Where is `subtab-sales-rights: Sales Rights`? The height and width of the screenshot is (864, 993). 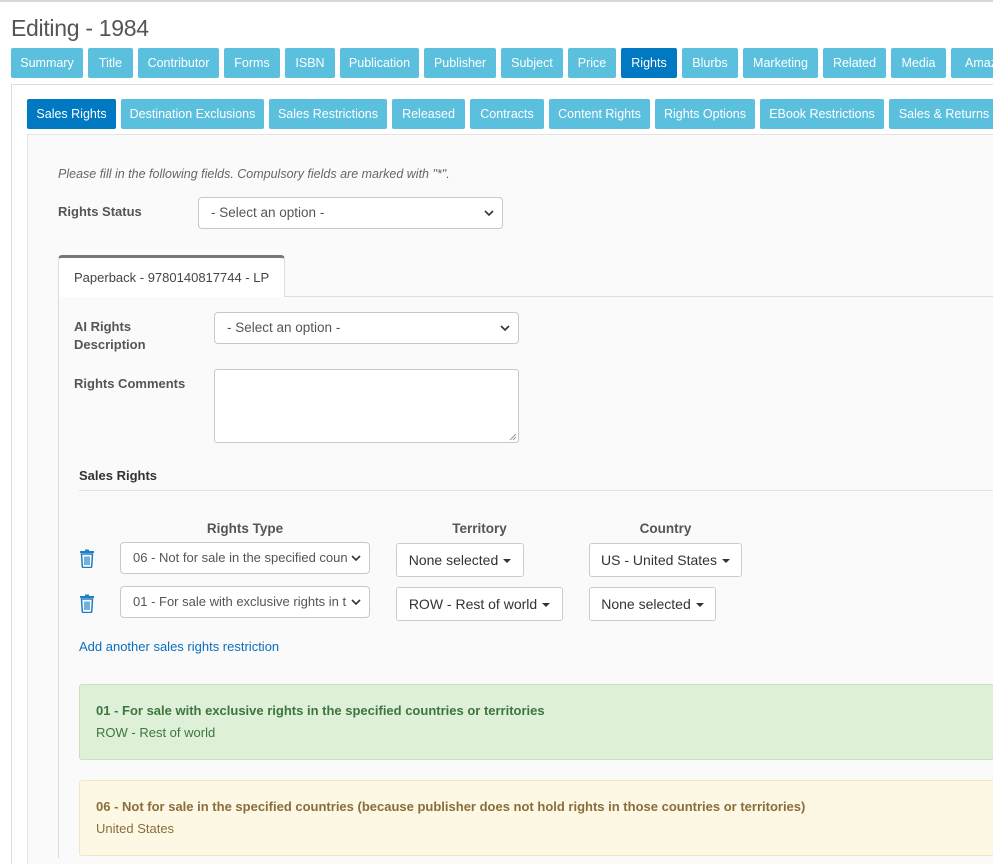
subtab-sales-rights: Sales Rights is located at coordinates (71, 114).